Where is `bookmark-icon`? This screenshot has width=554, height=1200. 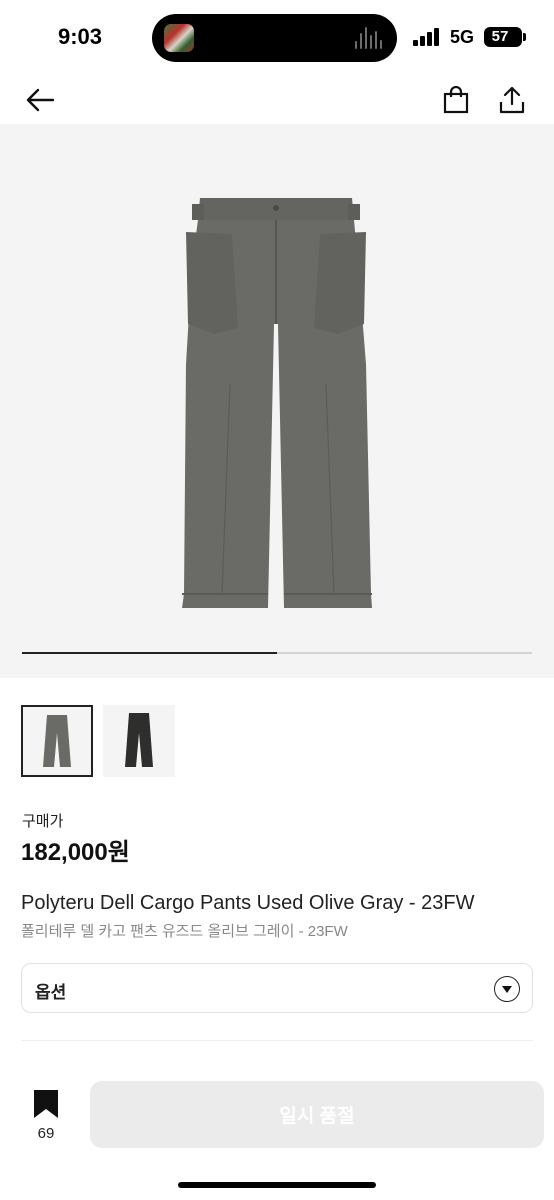 bookmark-icon is located at coordinates (46, 1104).